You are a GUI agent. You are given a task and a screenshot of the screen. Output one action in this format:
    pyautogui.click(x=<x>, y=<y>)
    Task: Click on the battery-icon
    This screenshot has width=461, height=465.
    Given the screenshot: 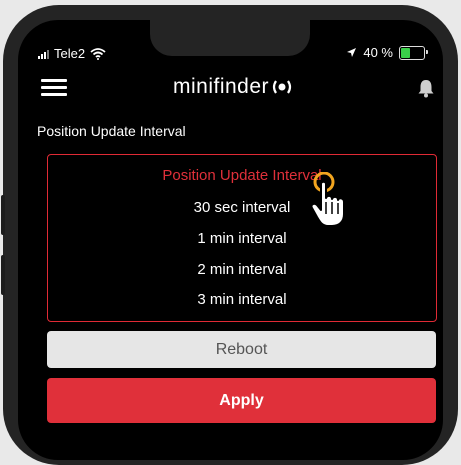 What is the action you would take?
    pyautogui.click(x=413, y=52)
    